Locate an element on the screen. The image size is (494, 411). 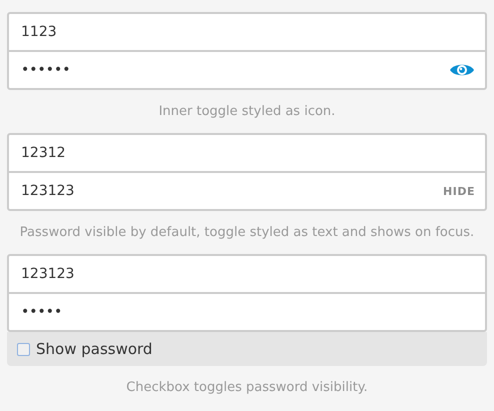
username-field: 123123 is located at coordinates (247, 274).